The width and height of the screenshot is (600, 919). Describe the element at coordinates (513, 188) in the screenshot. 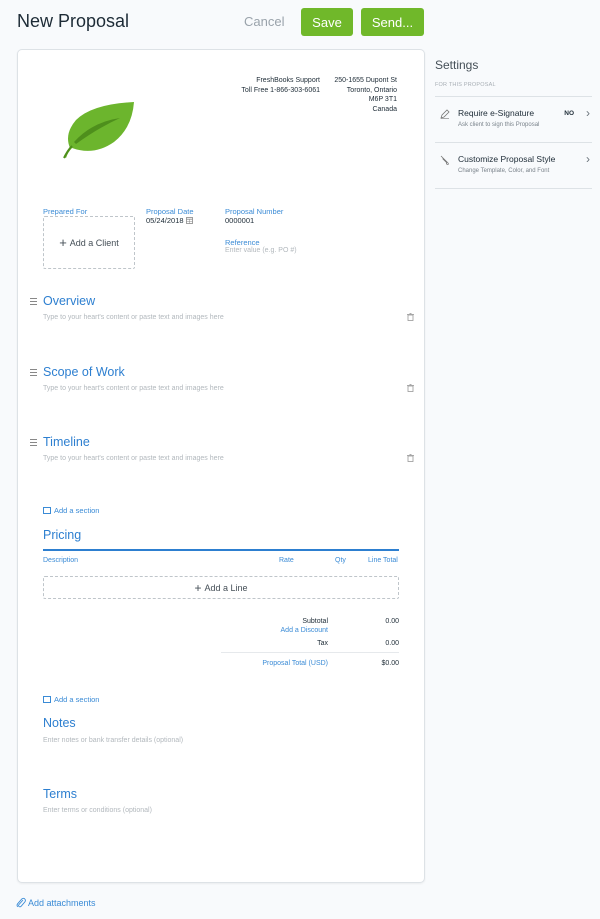

I see `settings-divider` at that location.